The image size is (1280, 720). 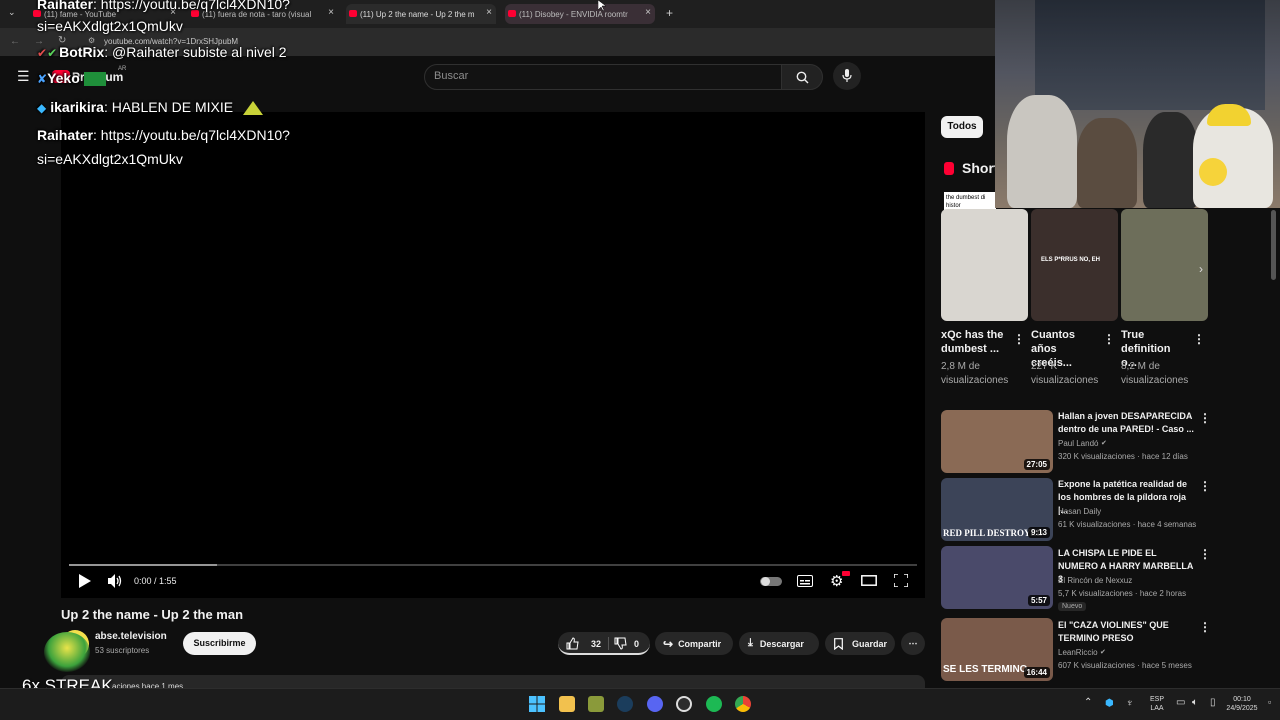 I want to click on rec-channel: Hasan Daily, so click(x=1079, y=511).